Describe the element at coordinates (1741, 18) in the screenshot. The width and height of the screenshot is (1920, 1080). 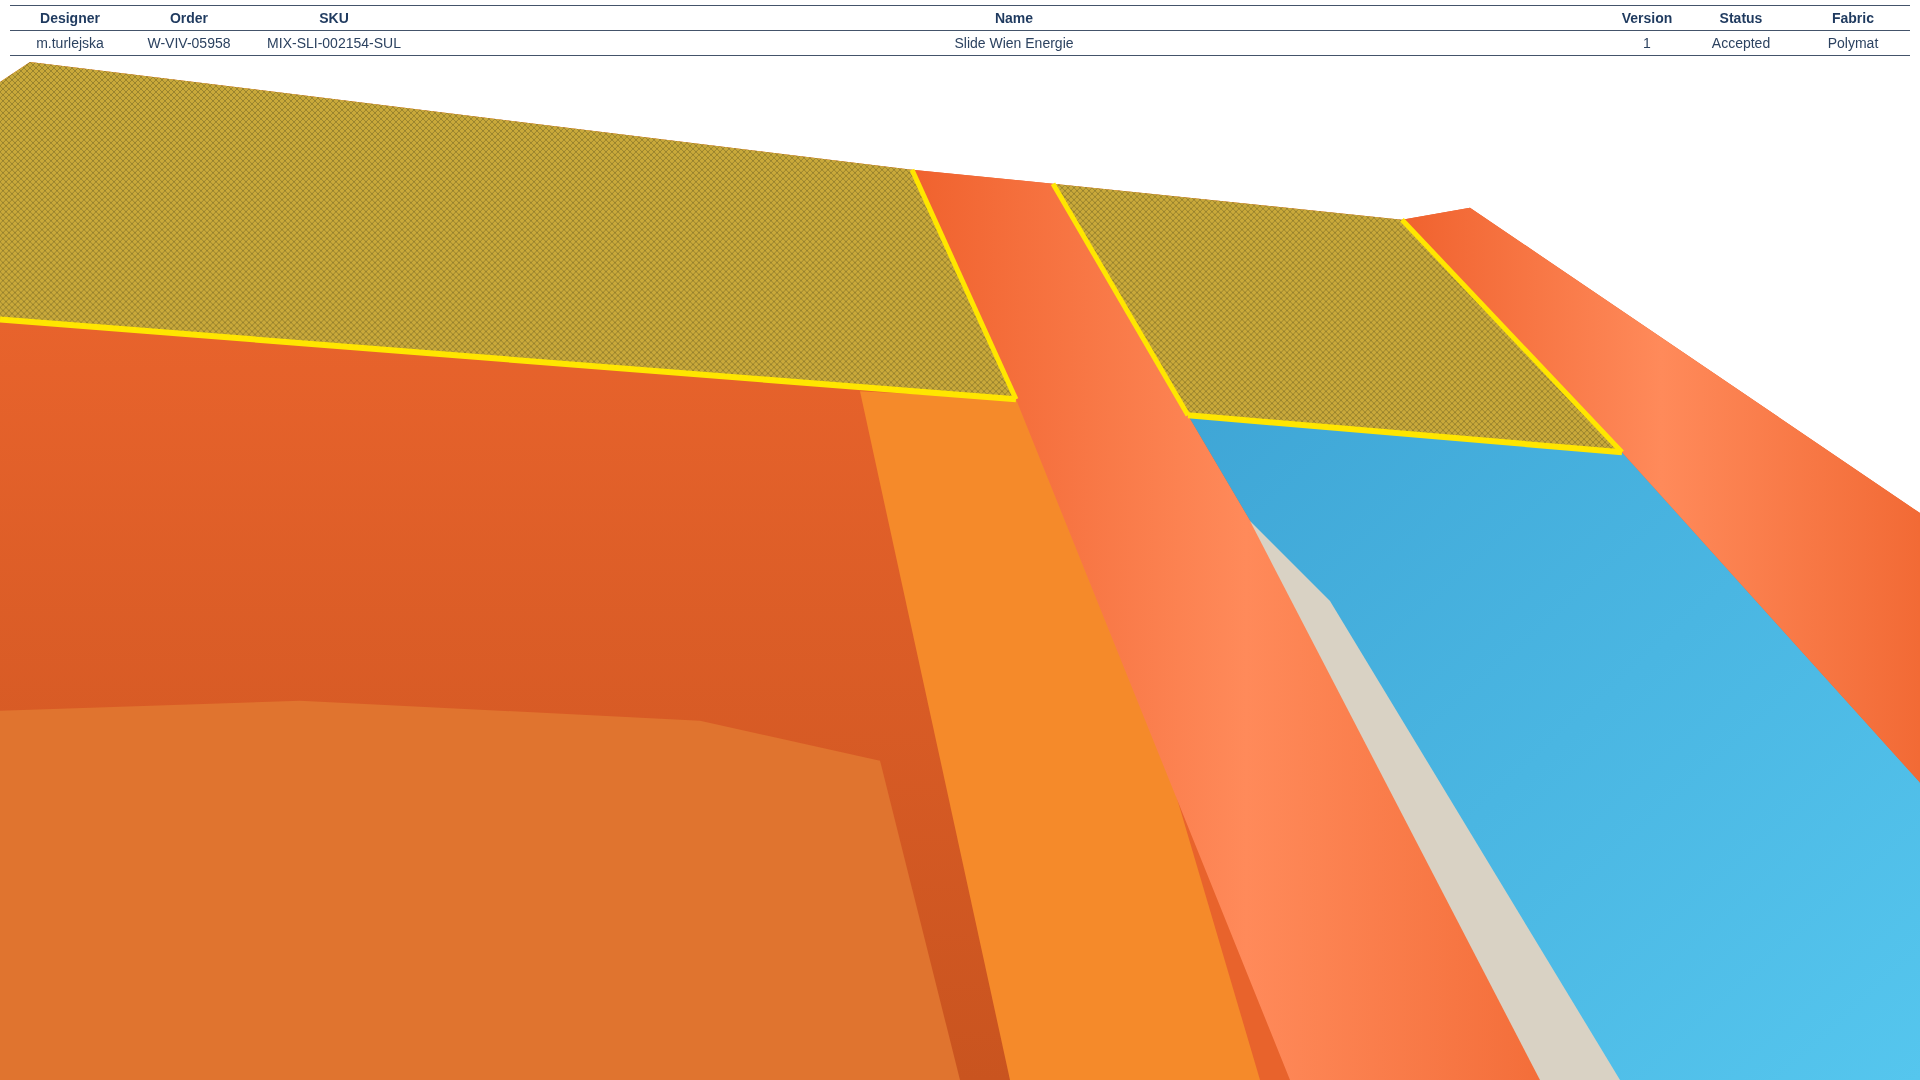
I see `column-header: Status` at that location.